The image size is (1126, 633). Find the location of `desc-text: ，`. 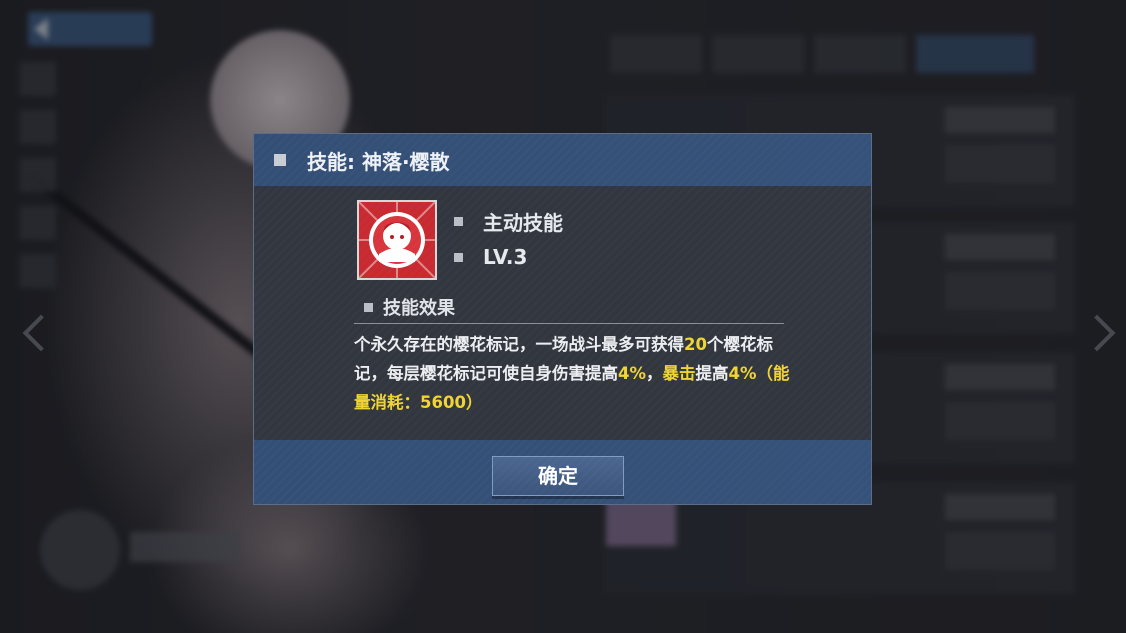

desc-text: ， is located at coordinates (654, 373).